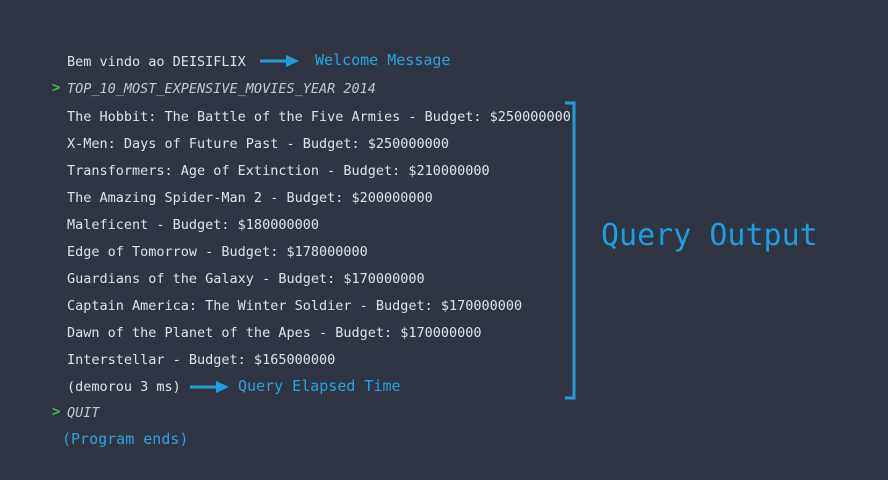  I want to click on elapsed-arrow-icon, so click(209, 387).